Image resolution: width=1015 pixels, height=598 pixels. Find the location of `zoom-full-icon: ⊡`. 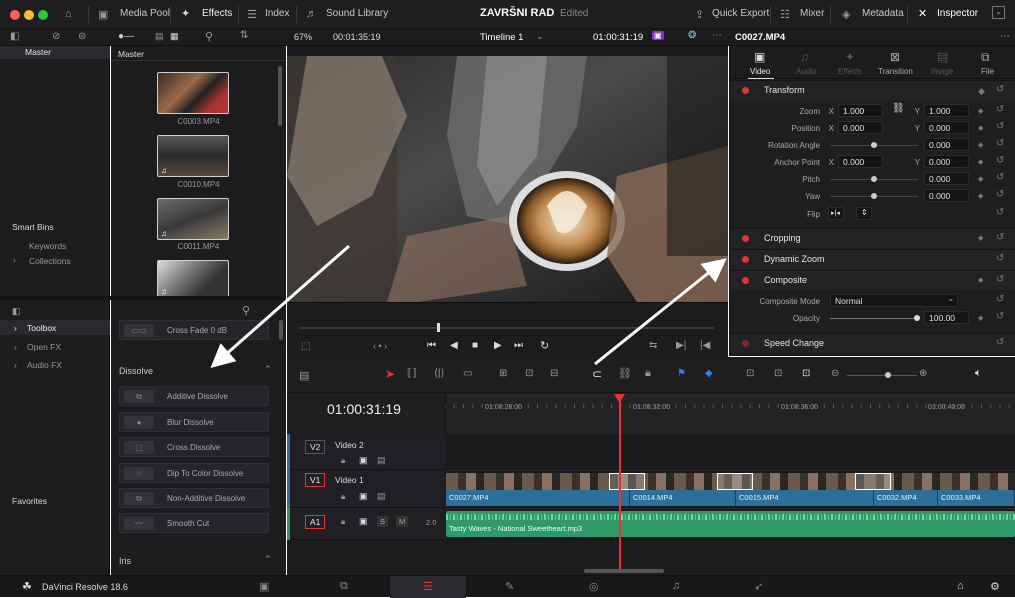

zoom-full-icon: ⊡ is located at coordinates (750, 373).